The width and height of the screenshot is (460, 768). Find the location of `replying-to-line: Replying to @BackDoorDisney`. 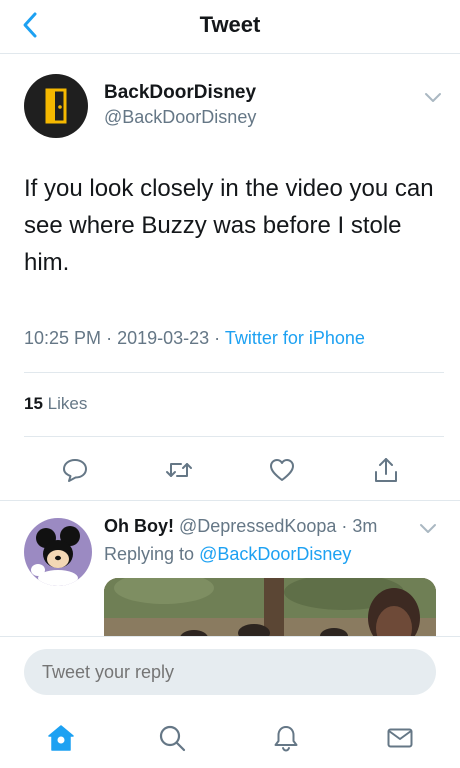

replying-to-line: Replying to @BackDoorDisney is located at coordinates (227, 554).